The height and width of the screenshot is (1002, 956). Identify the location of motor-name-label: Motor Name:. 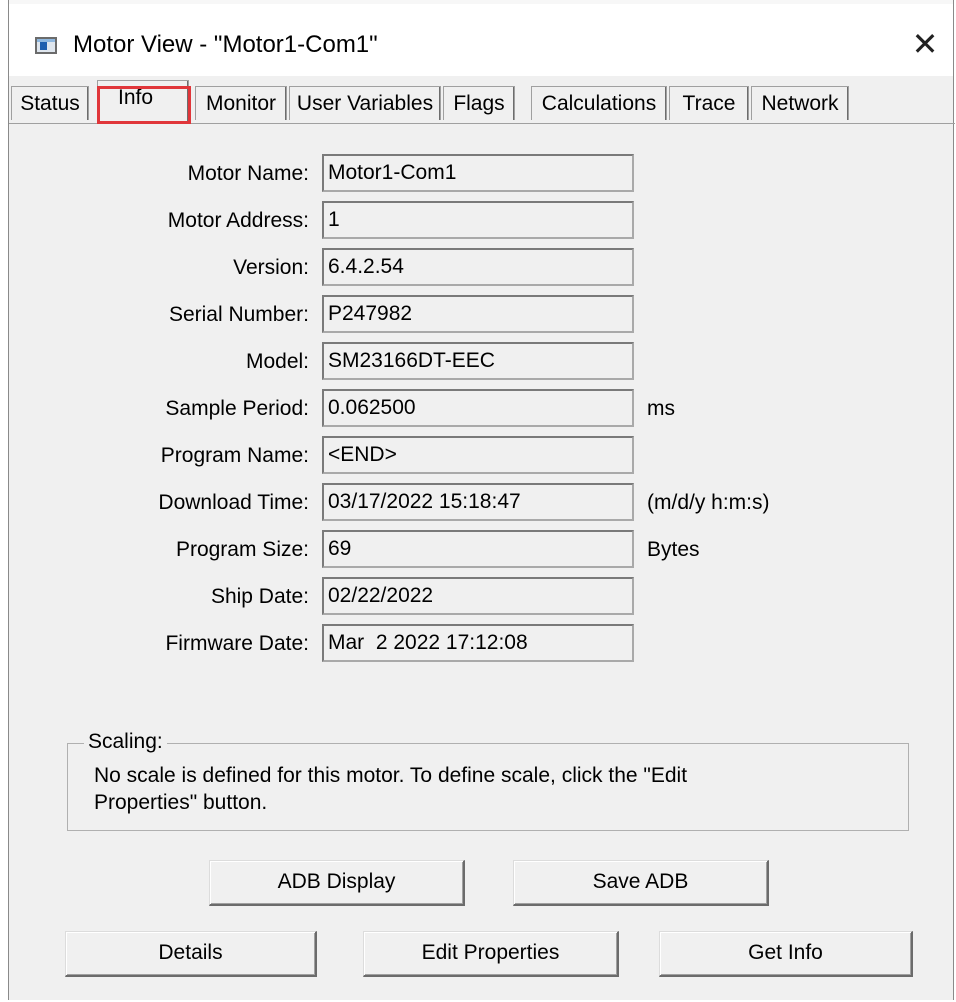
(248, 173).